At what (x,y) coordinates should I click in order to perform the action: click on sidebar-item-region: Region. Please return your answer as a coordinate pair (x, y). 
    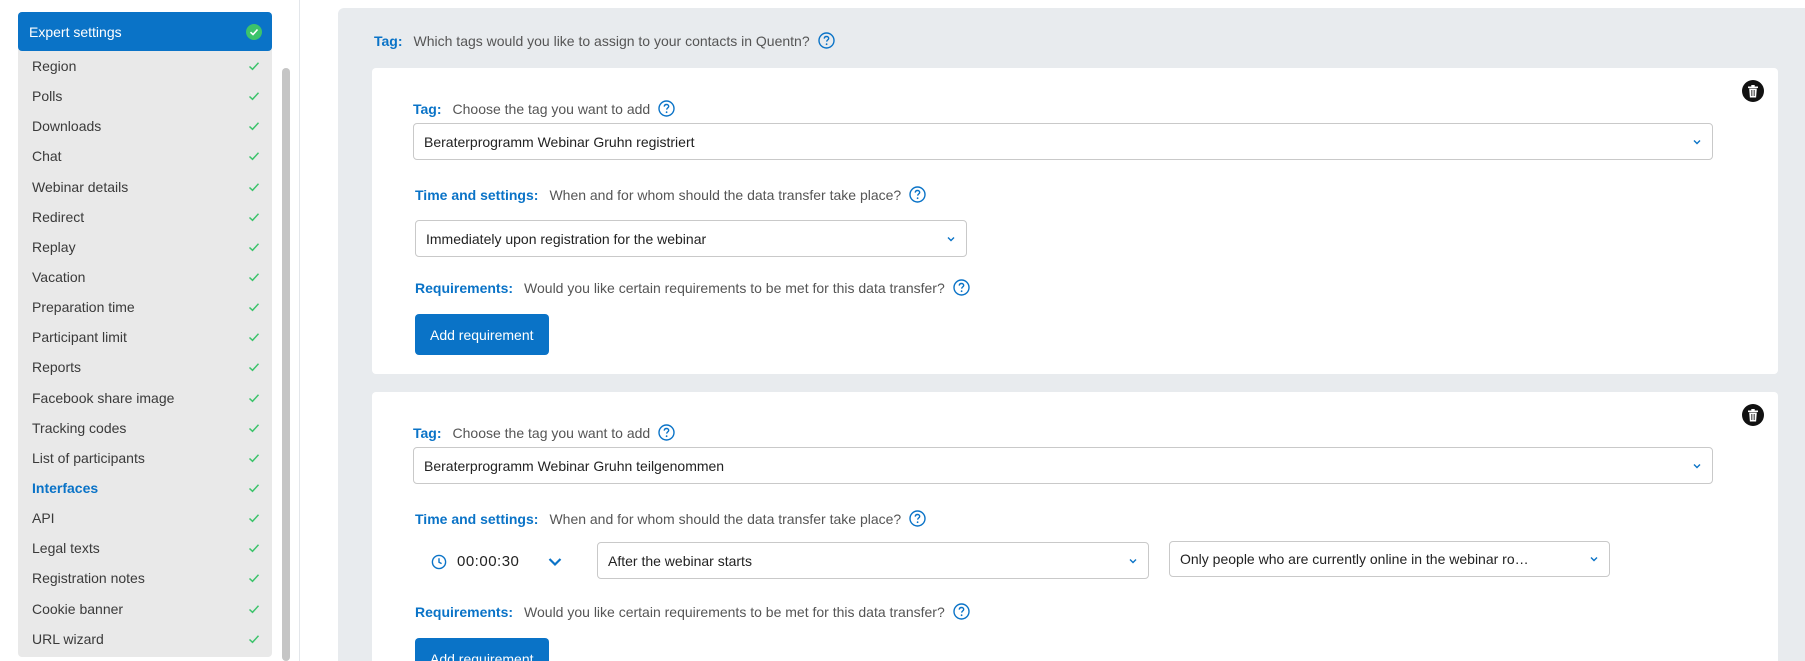
    Looking at the image, I should click on (145, 66).